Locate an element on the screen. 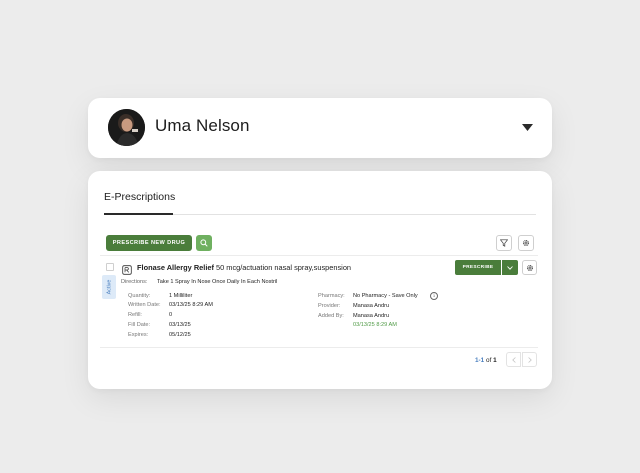 Image resolution: width=640 pixels, height=473 pixels. prescription-icon is located at coordinates (127, 268).